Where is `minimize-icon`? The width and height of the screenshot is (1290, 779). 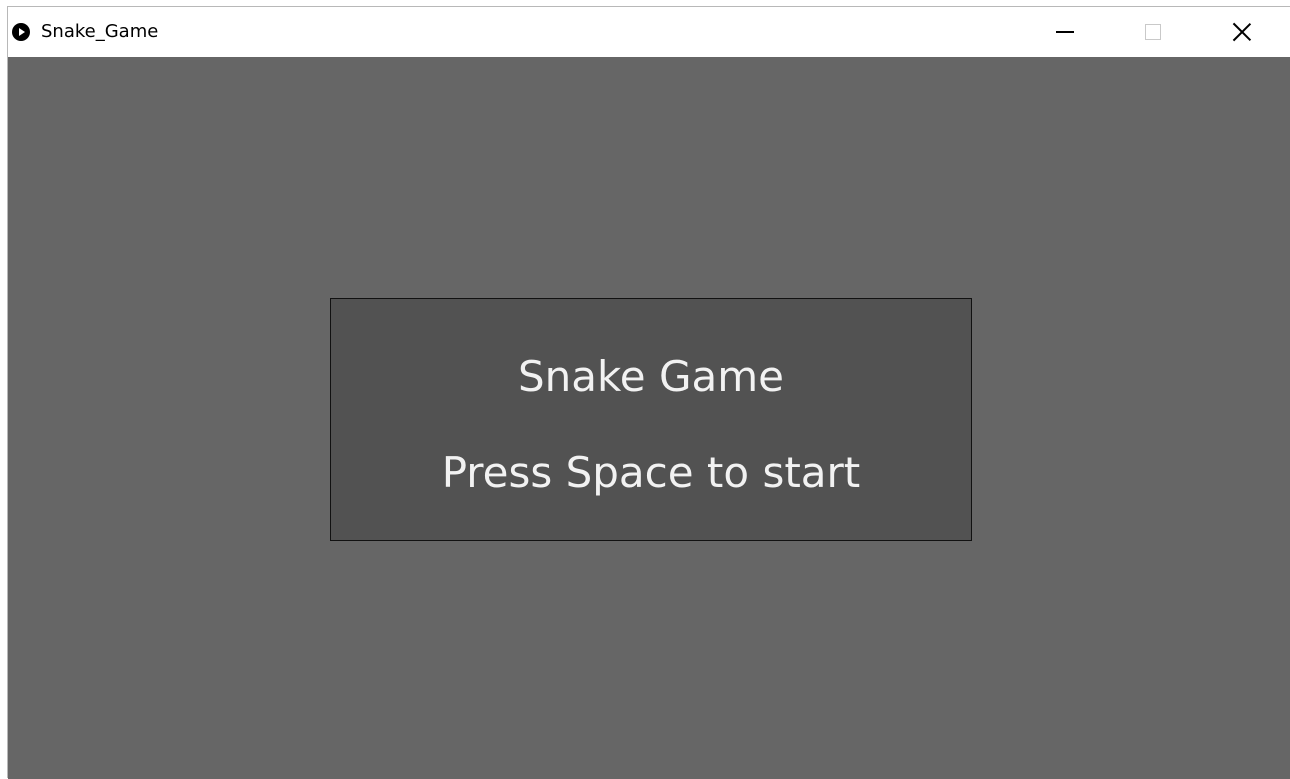 minimize-icon is located at coordinates (1065, 32).